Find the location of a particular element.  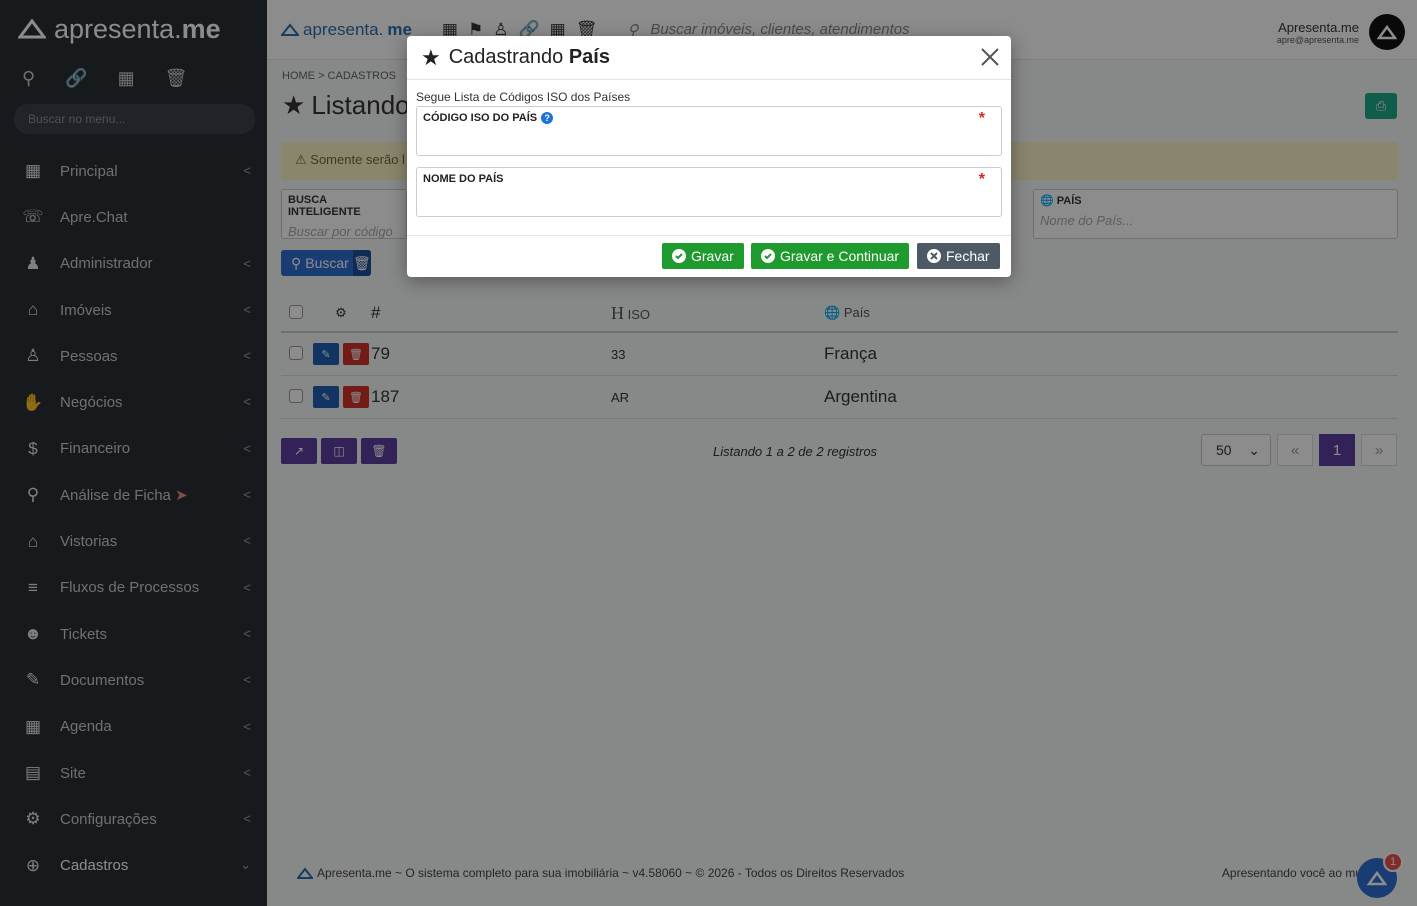

close-icon is located at coordinates (990, 57).